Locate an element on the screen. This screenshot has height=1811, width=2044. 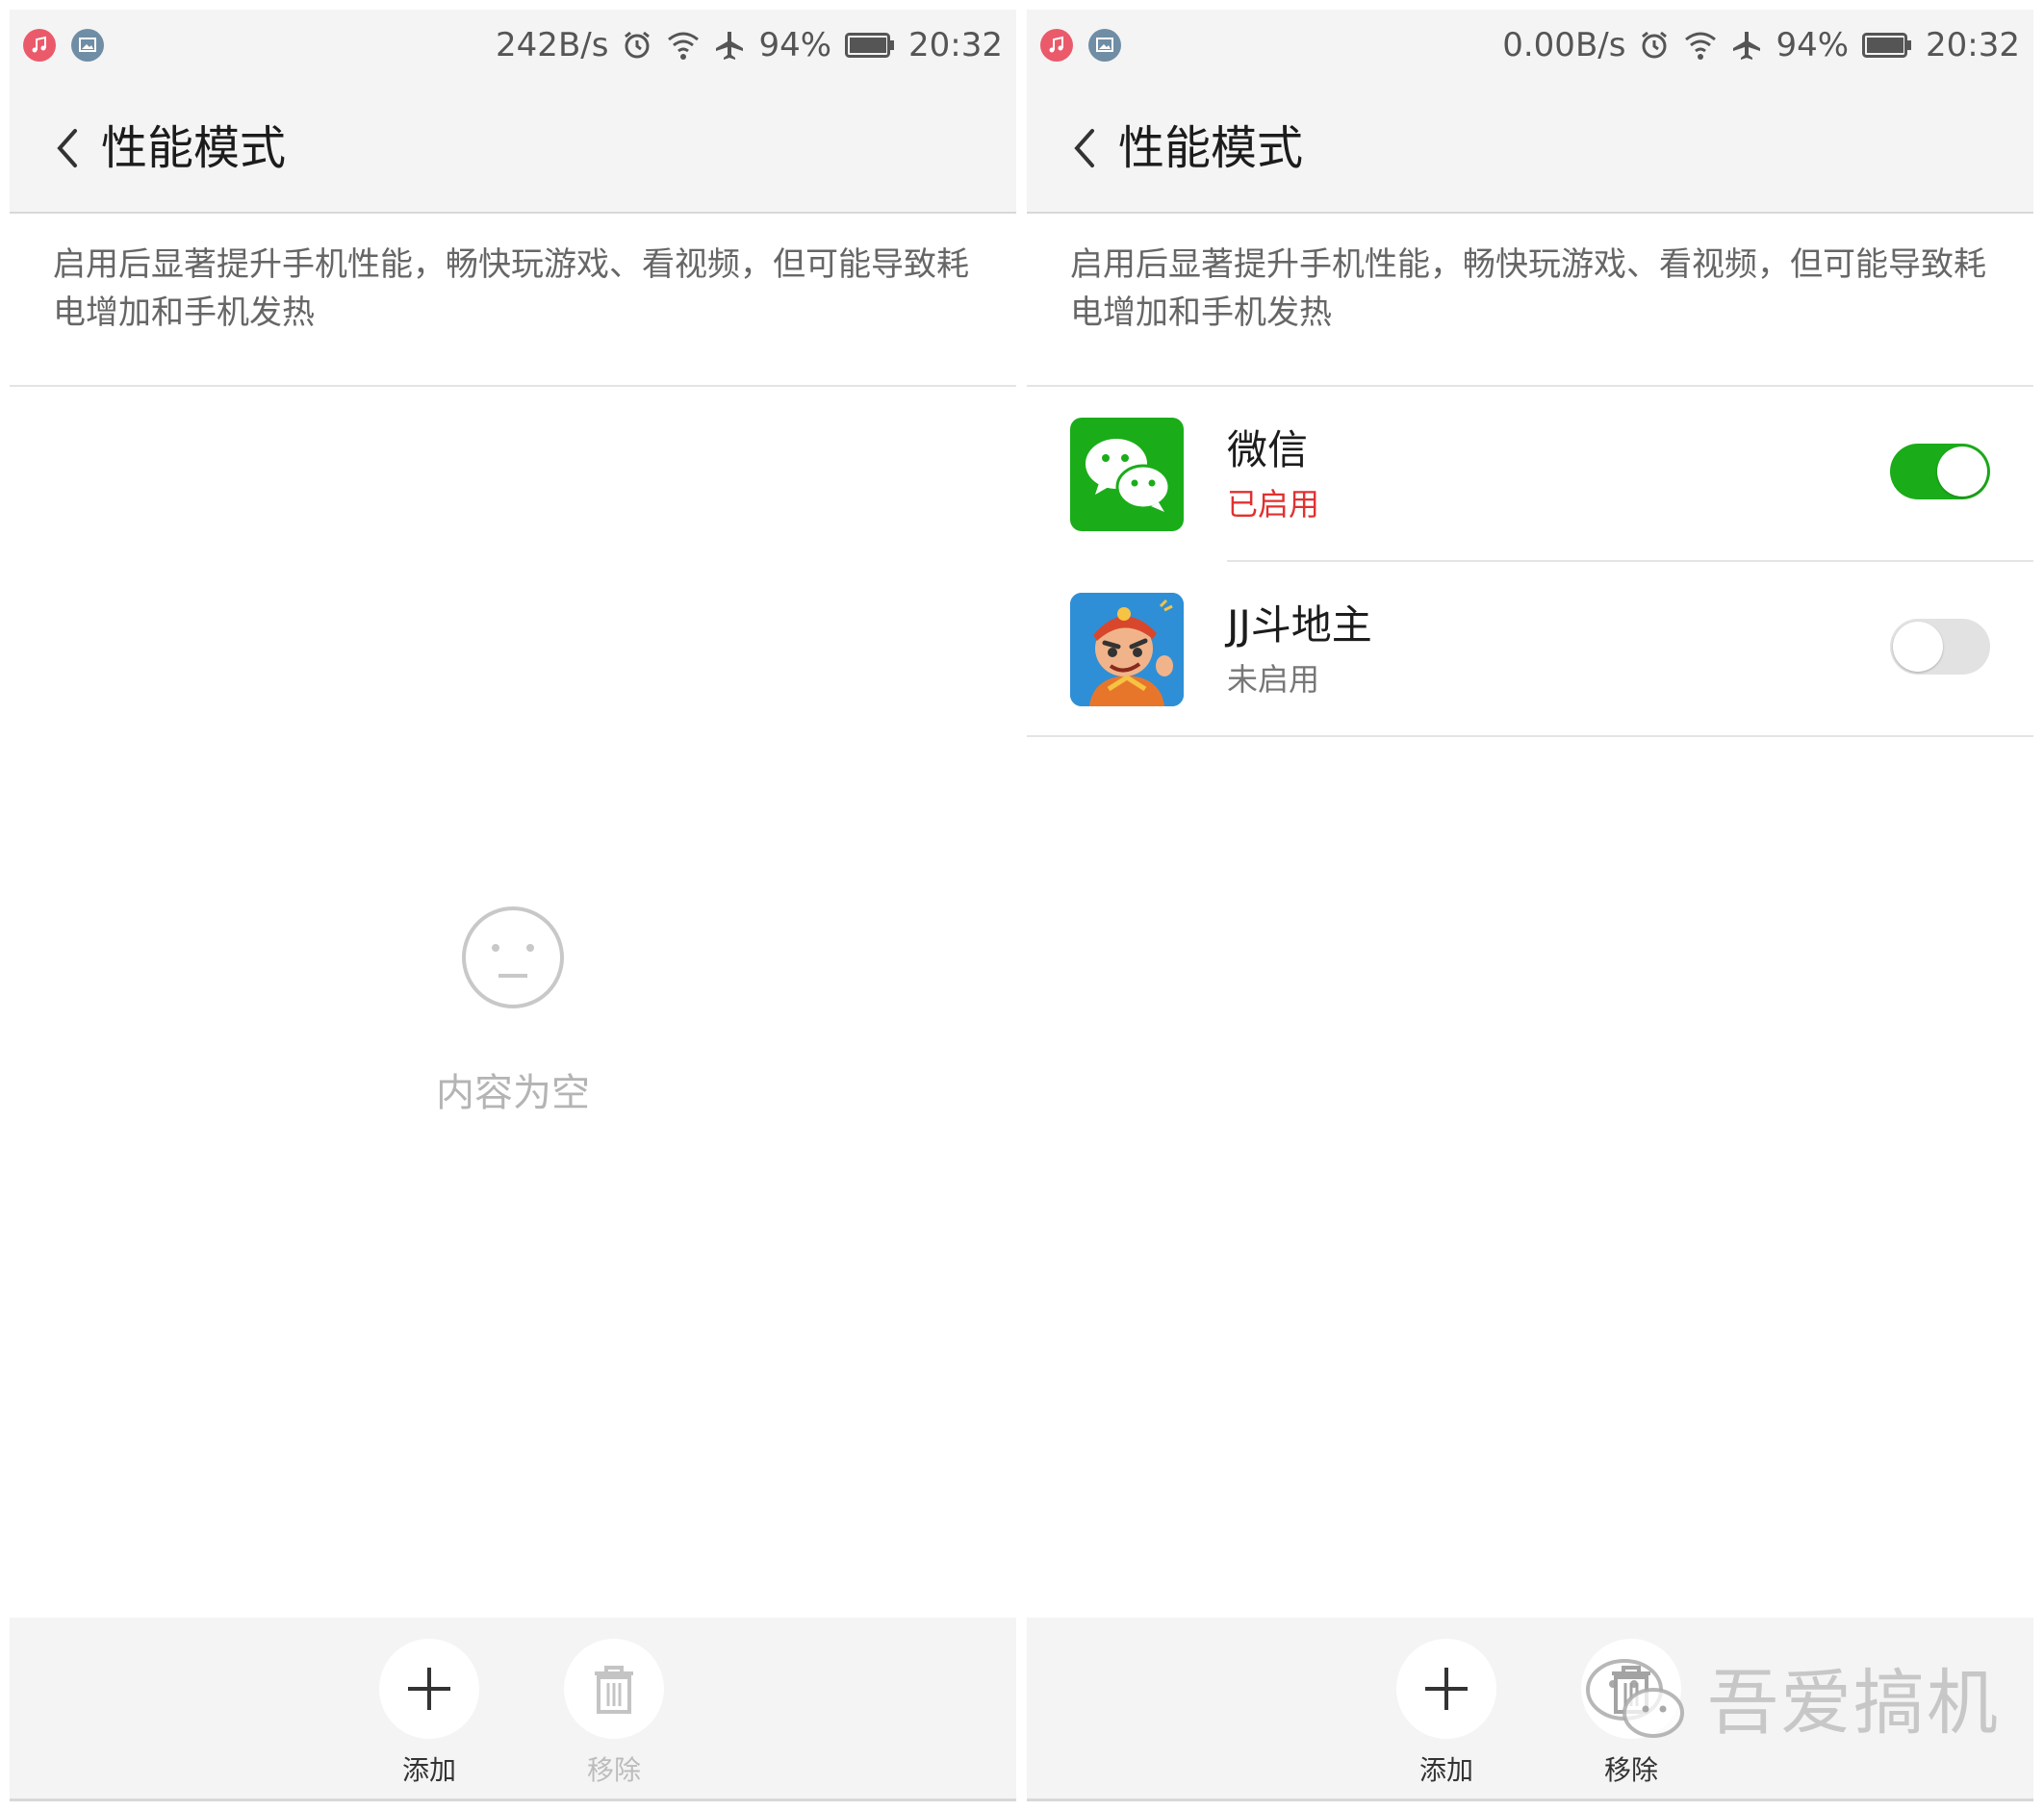
list-item: 微信 已启用 is located at coordinates (1530, 474).